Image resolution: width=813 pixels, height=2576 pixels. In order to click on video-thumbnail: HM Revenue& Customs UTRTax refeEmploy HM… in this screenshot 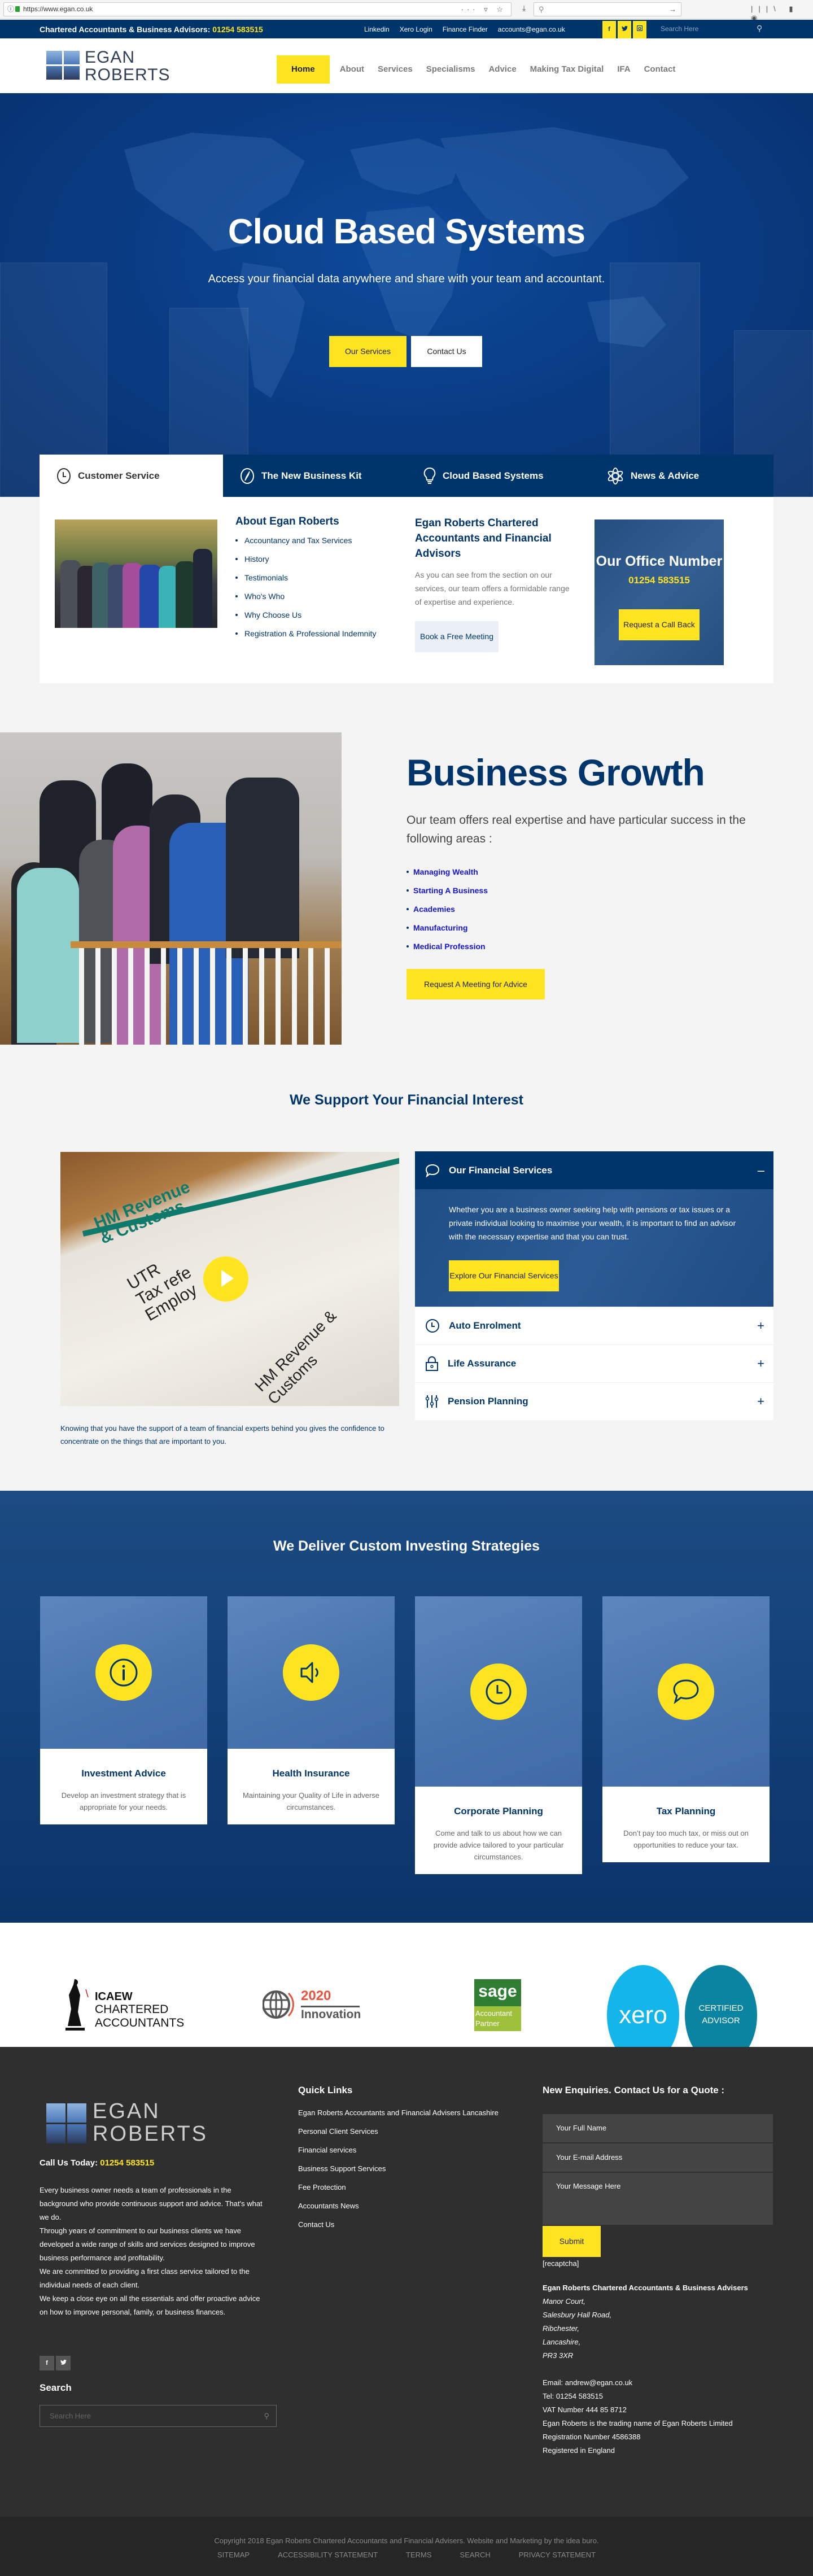, I will do `click(229, 1279)`.